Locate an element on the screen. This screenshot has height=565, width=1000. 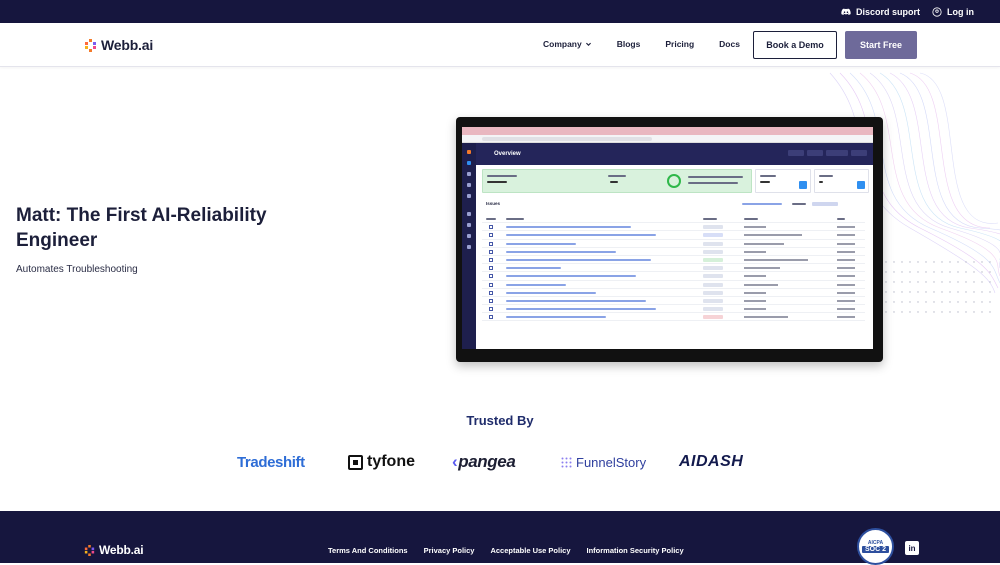
issues-label: Issues is located at coordinates (493, 203).